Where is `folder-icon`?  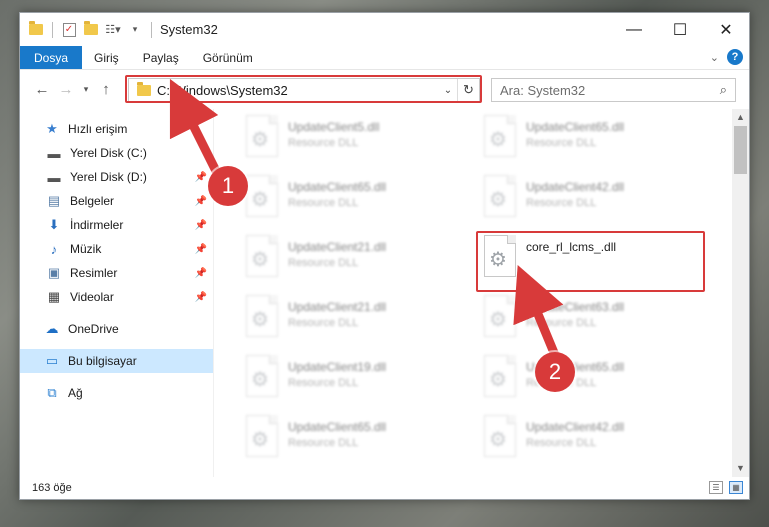
folder-icon is located at coordinates (36, 29).